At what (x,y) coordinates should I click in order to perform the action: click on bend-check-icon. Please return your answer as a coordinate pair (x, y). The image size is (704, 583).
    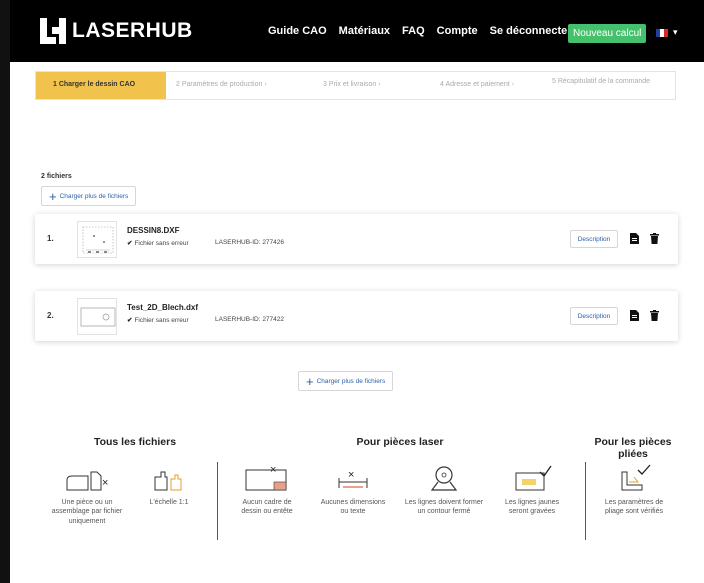
    Looking at the image, I should click on (636, 477).